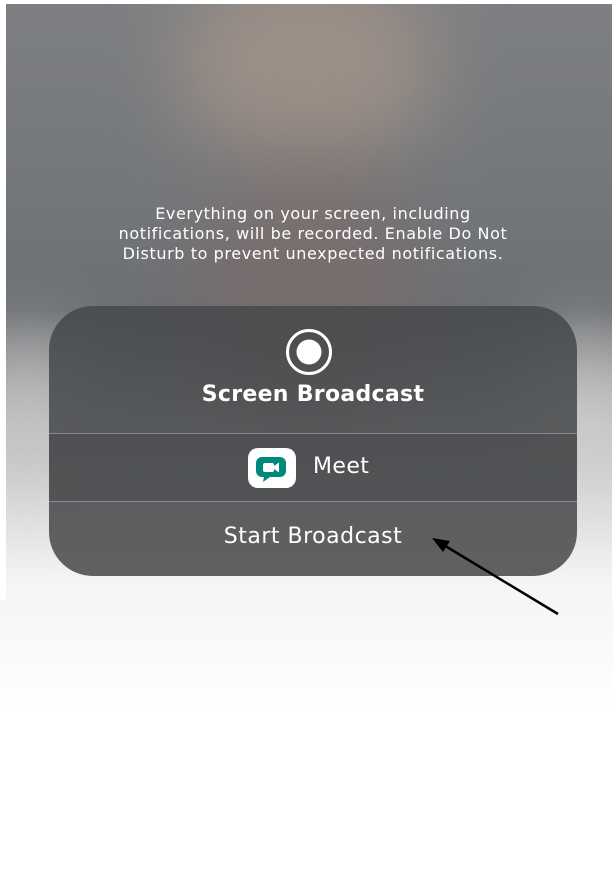 The height and width of the screenshot is (881, 613). Describe the element at coordinates (309, 352) in the screenshot. I see `record-icon` at that location.